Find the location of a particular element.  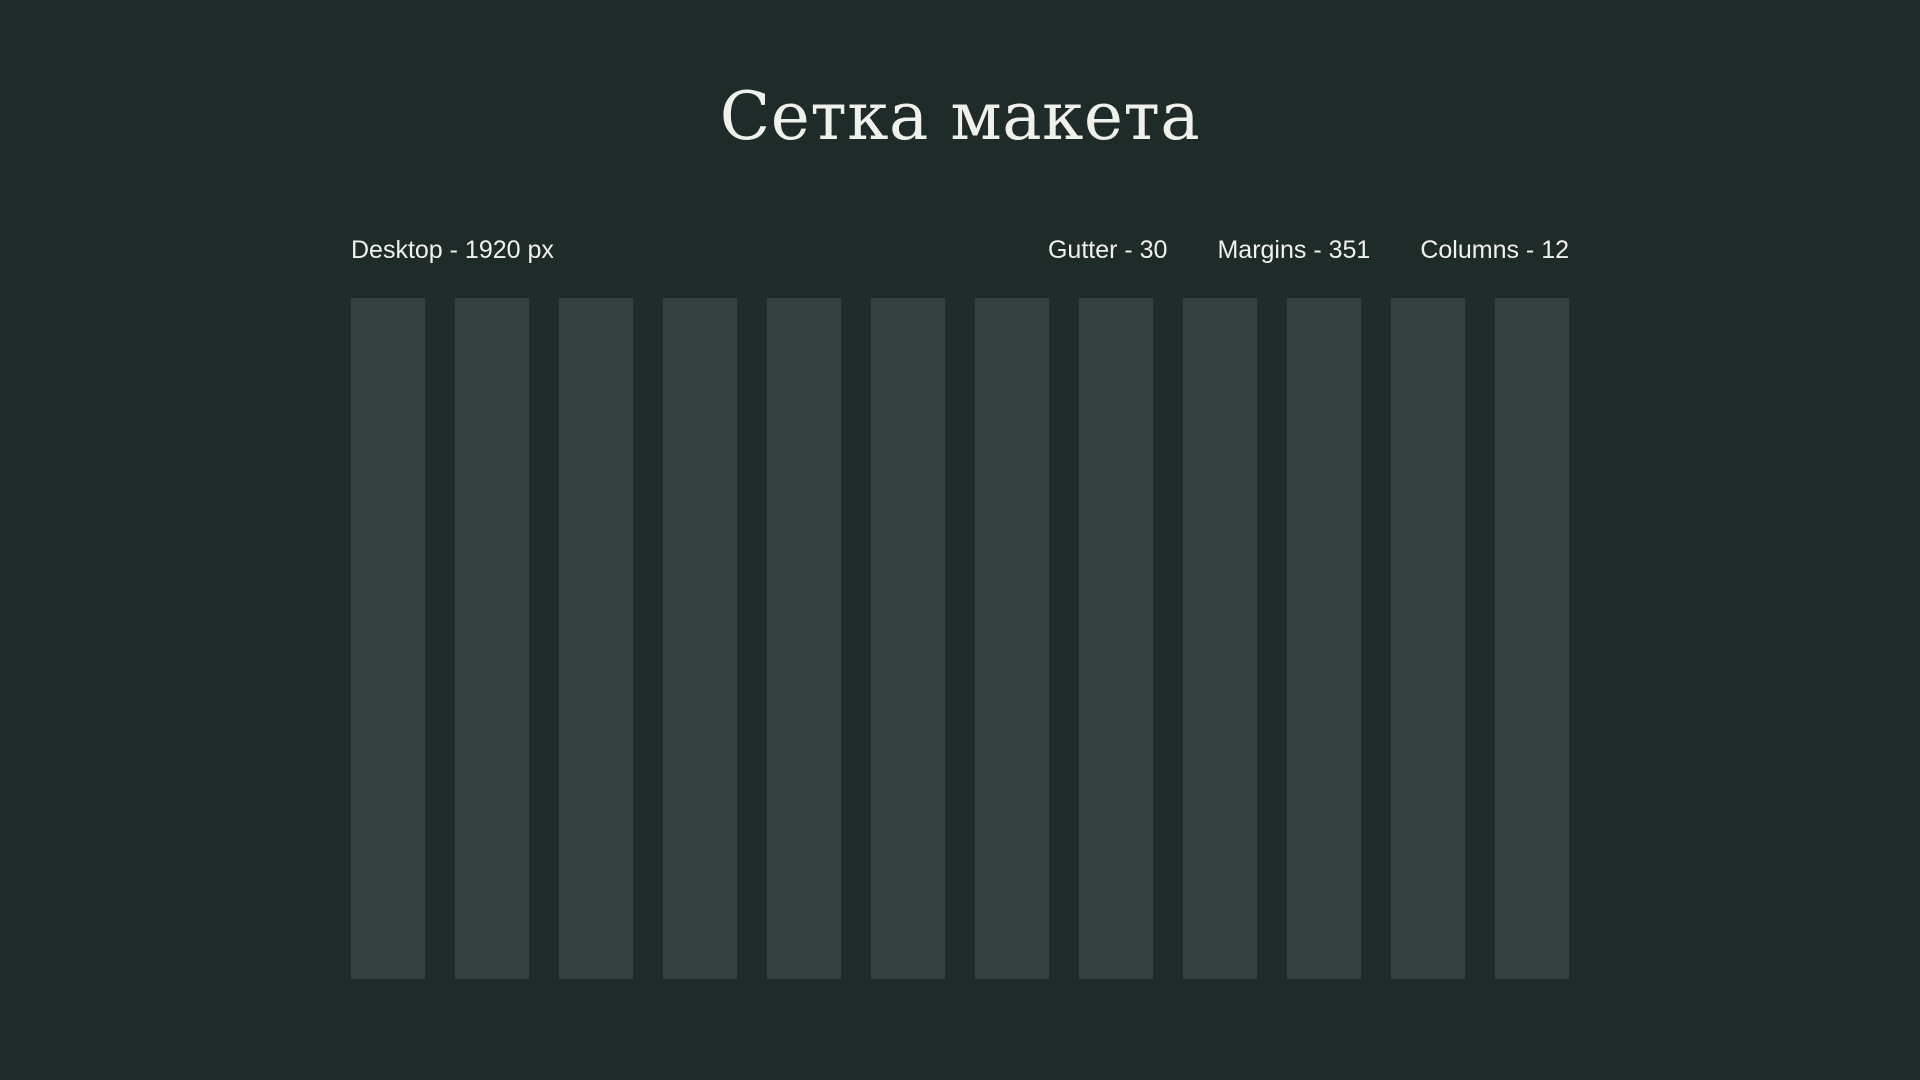

grid-spec-group: Gutter - 30 Margins - 351 Columns - 12 is located at coordinates (1308, 250).